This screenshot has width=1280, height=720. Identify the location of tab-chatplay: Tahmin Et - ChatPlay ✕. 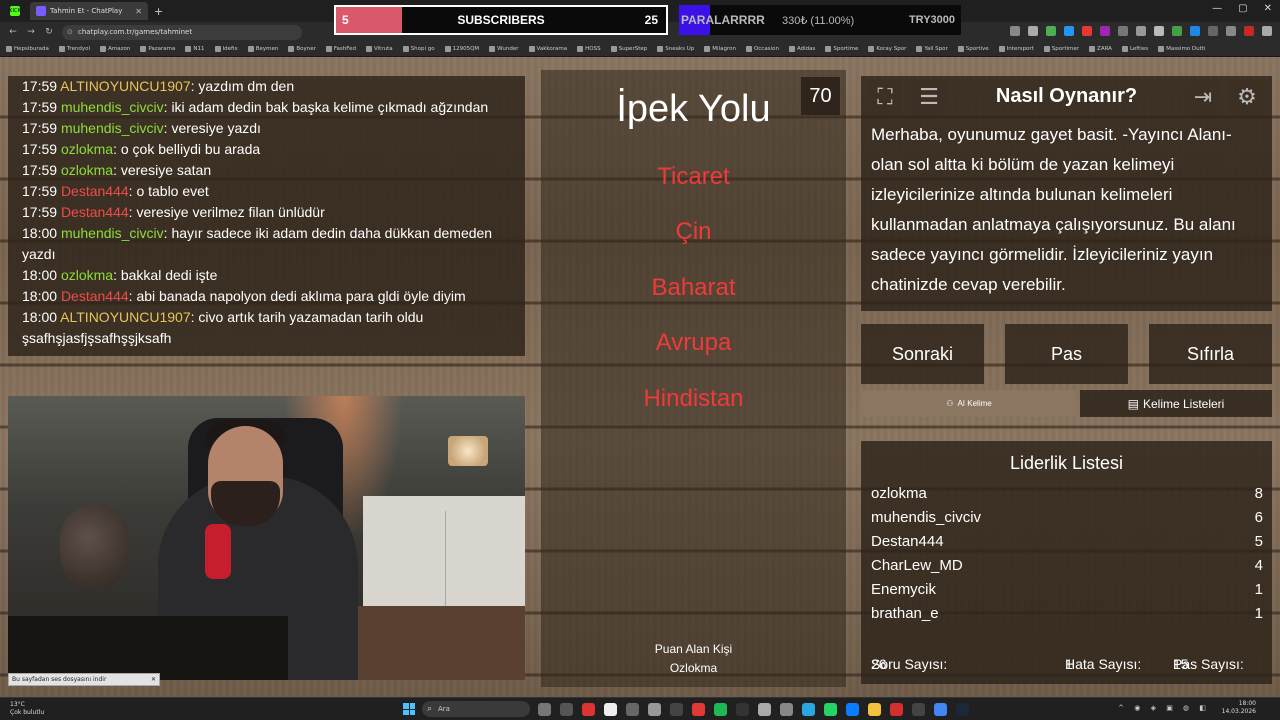
(89, 11).